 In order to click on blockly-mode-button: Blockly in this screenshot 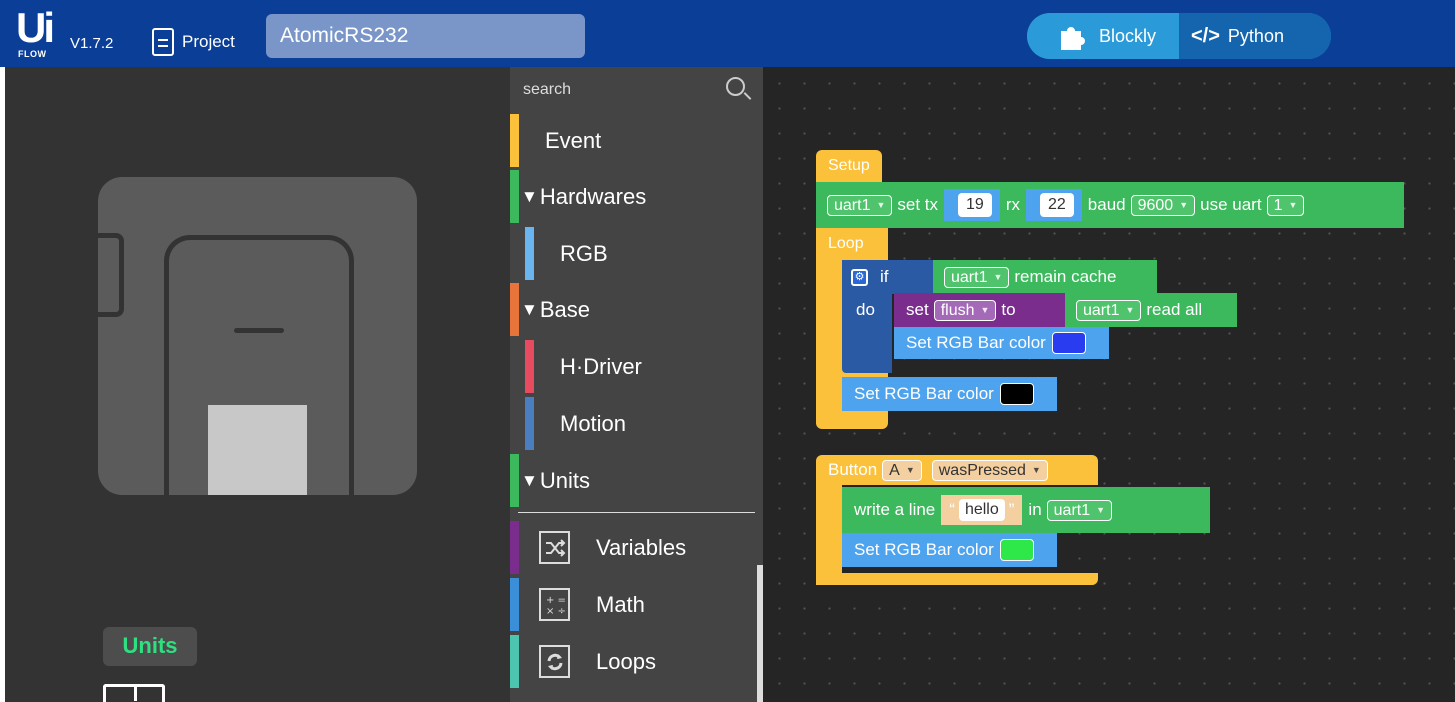, I will do `click(1103, 36)`.